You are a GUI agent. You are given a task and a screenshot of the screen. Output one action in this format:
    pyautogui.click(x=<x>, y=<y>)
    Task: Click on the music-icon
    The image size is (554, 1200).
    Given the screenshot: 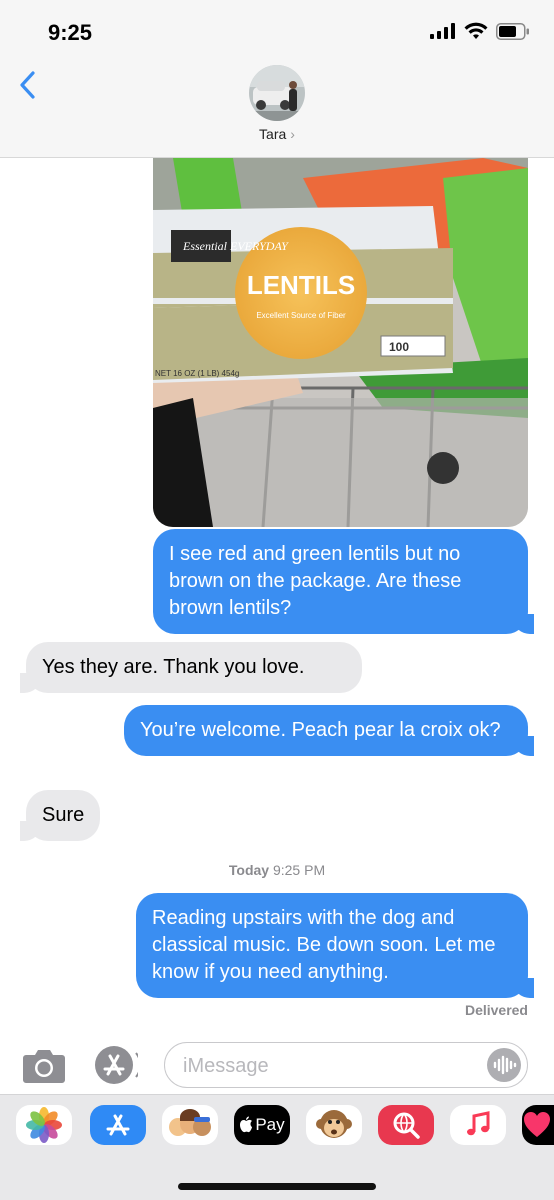 What is the action you would take?
    pyautogui.click(x=478, y=1123)
    